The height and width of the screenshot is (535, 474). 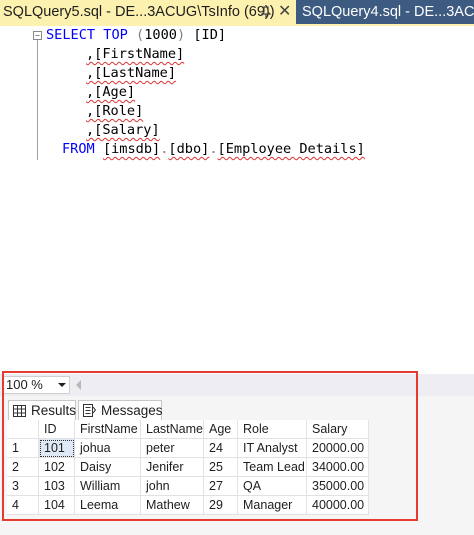 What do you see at coordinates (37, 100) in the screenshot?
I see `outline-guide` at bounding box center [37, 100].